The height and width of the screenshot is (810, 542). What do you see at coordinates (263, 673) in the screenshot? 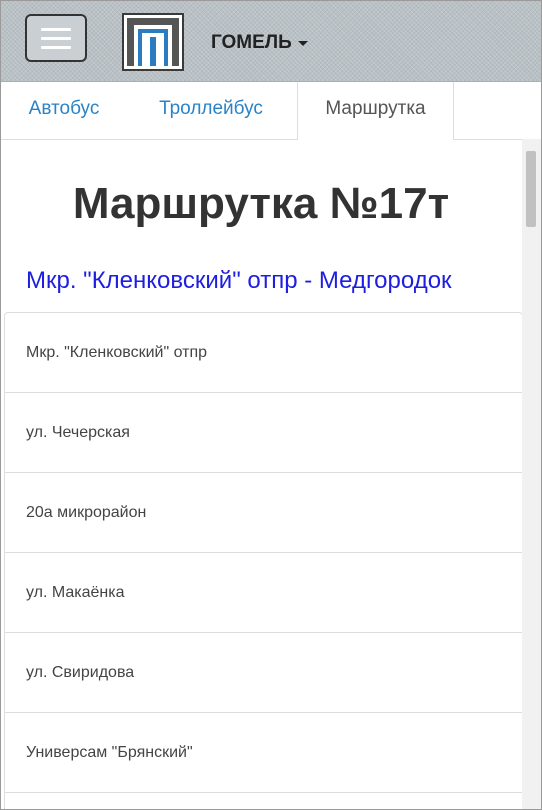
I see `stop-item: ул. Свиридова` at bounding box center [263, 673].